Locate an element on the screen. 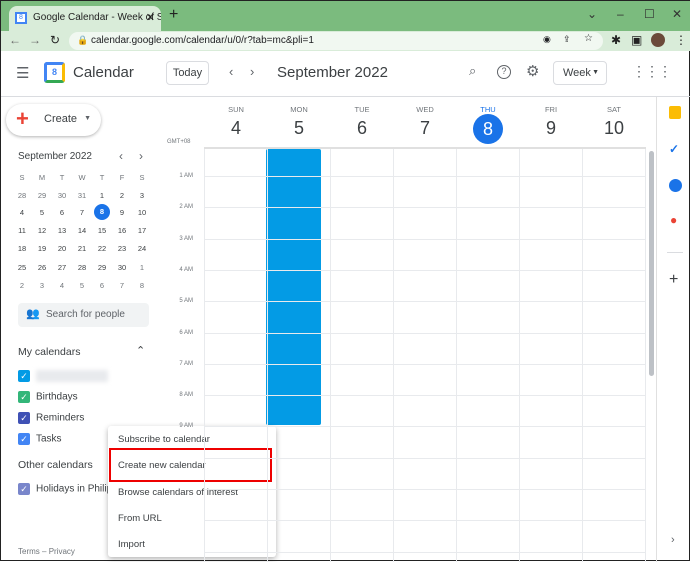 The height and width of the screenshot is (562, 690). profile-avatar is located at coordinates (658, 40).